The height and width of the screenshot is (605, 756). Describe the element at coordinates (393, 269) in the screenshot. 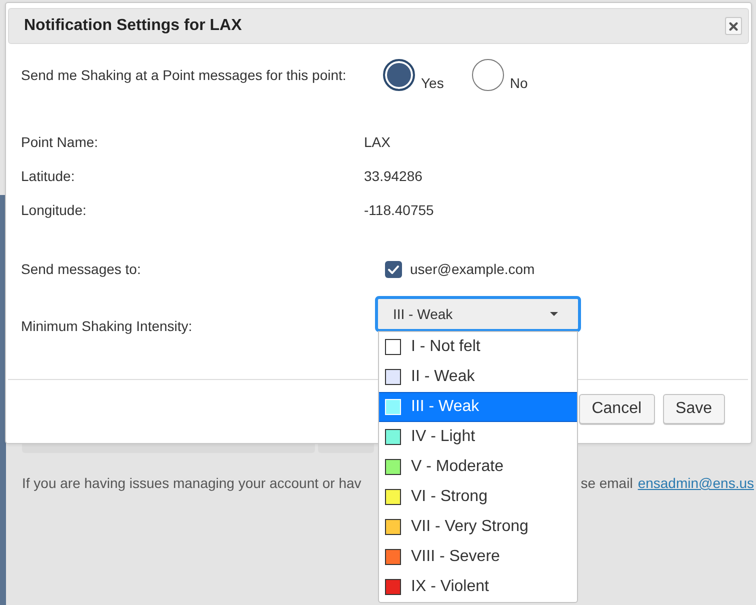

I see `checkbox` at that location.